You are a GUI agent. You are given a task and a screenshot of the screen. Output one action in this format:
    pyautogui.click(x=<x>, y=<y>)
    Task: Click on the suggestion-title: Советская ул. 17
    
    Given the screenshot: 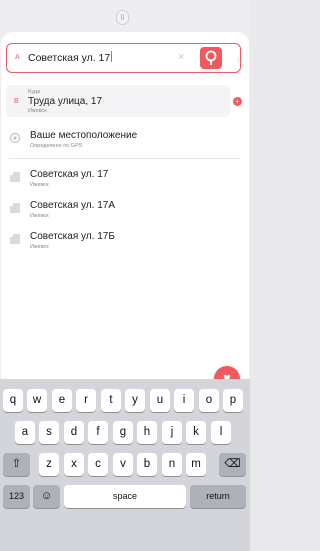 What is the action you would take?
    pyautogui.click(x=69, y=174)
    